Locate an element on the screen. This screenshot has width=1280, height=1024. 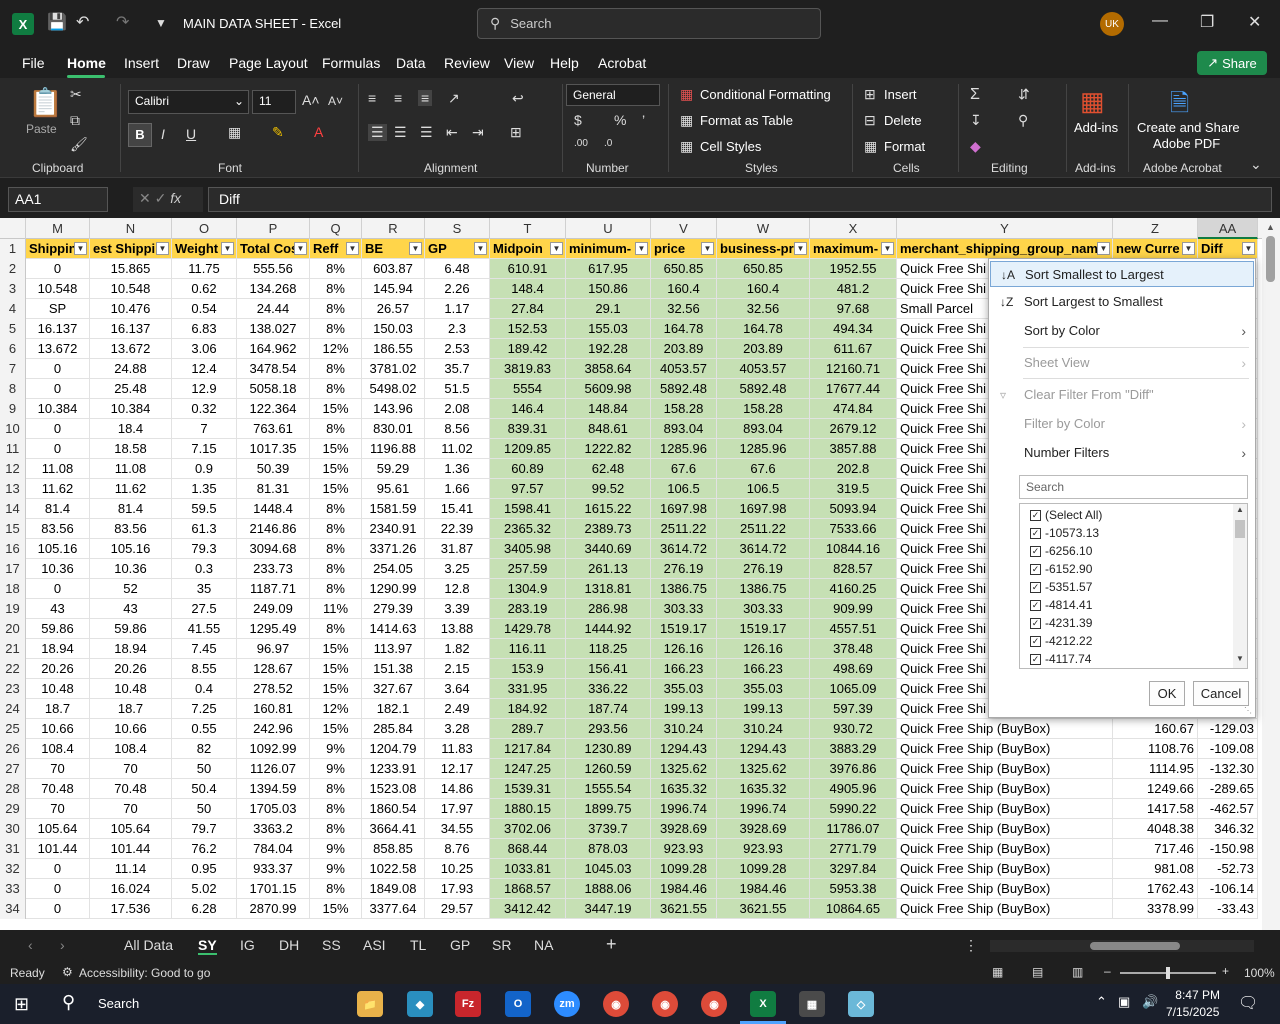
table-cell: 283.19 is located at coordinates (528, 609).